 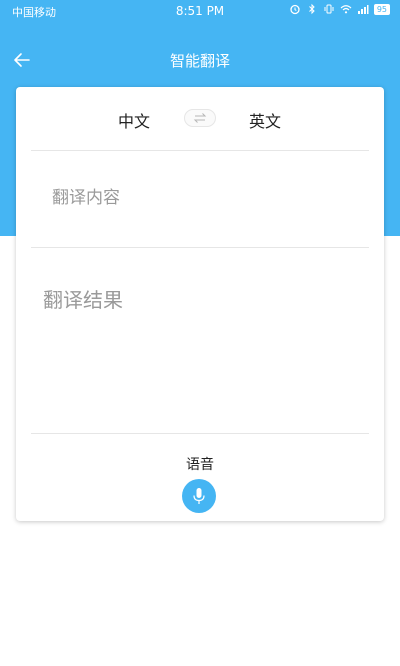 I want to click on translation-input: 翻译内容, so click(x=86, y=195).